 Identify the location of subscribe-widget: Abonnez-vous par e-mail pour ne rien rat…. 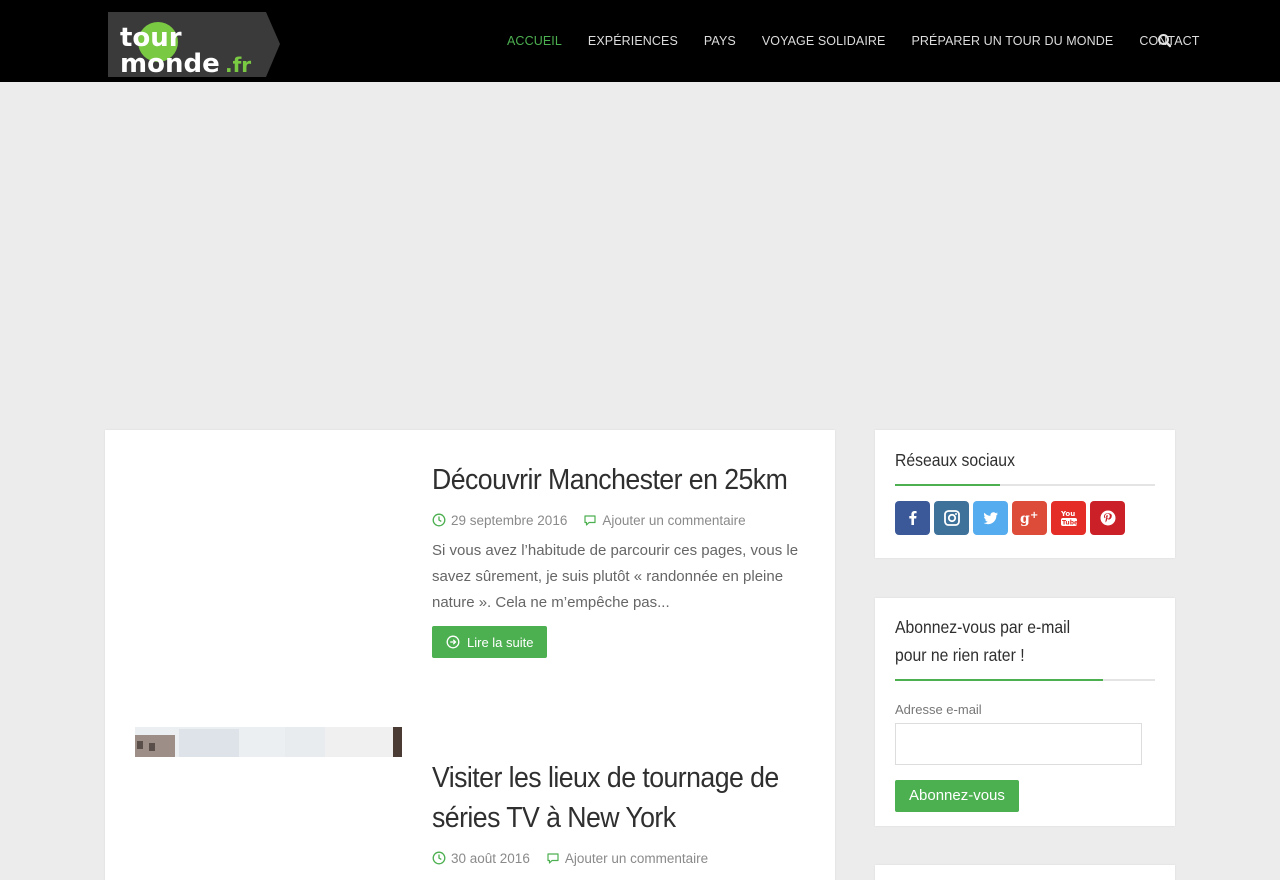
(1025, 712).